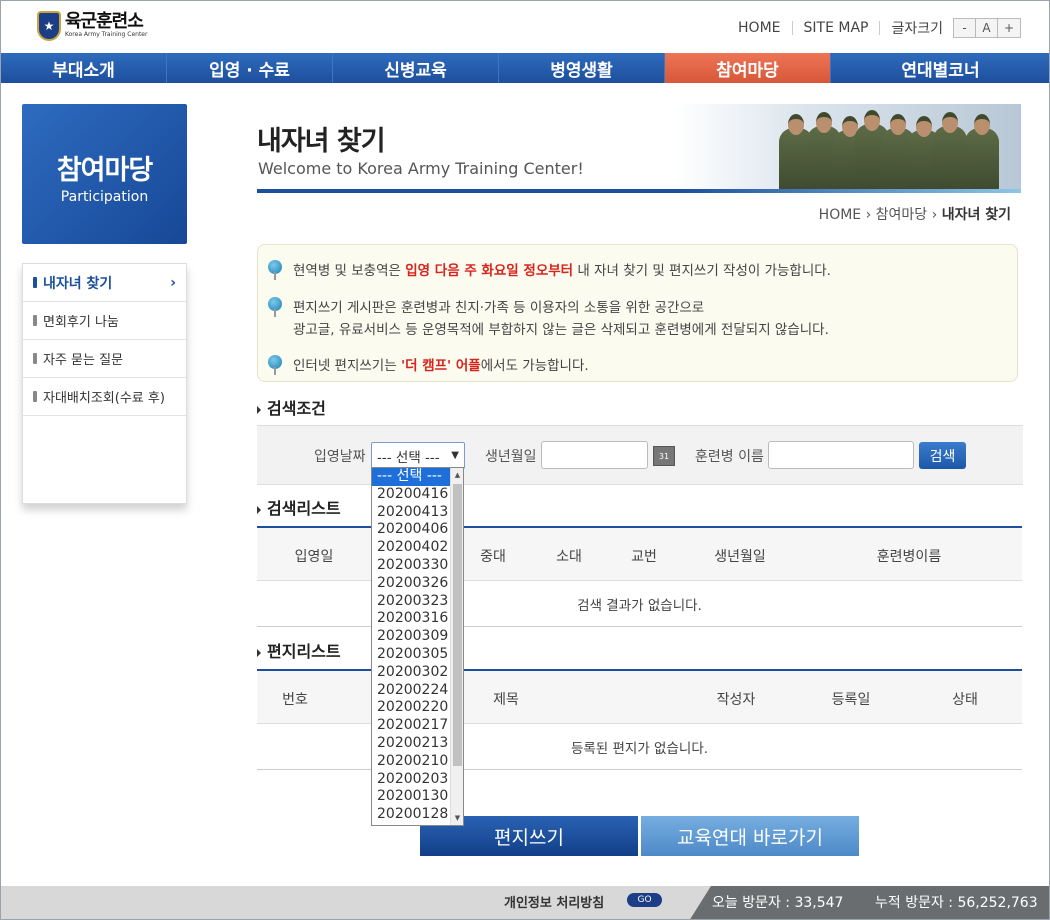 The image size is (1050, 920). Describe the element at coordinates (917, 29) in the screenshot. I see `font-size-label: 글자크기` at that location.